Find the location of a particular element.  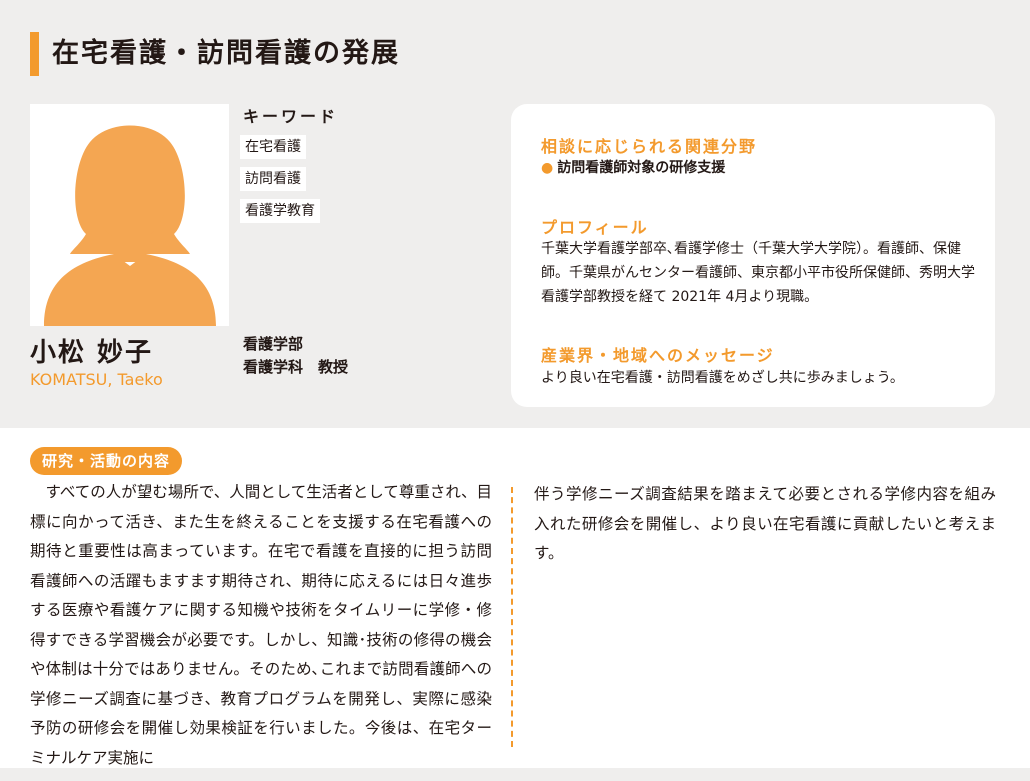

message-heading: 産業界・地域へのメッセージ is located at coordinates (658, 355).